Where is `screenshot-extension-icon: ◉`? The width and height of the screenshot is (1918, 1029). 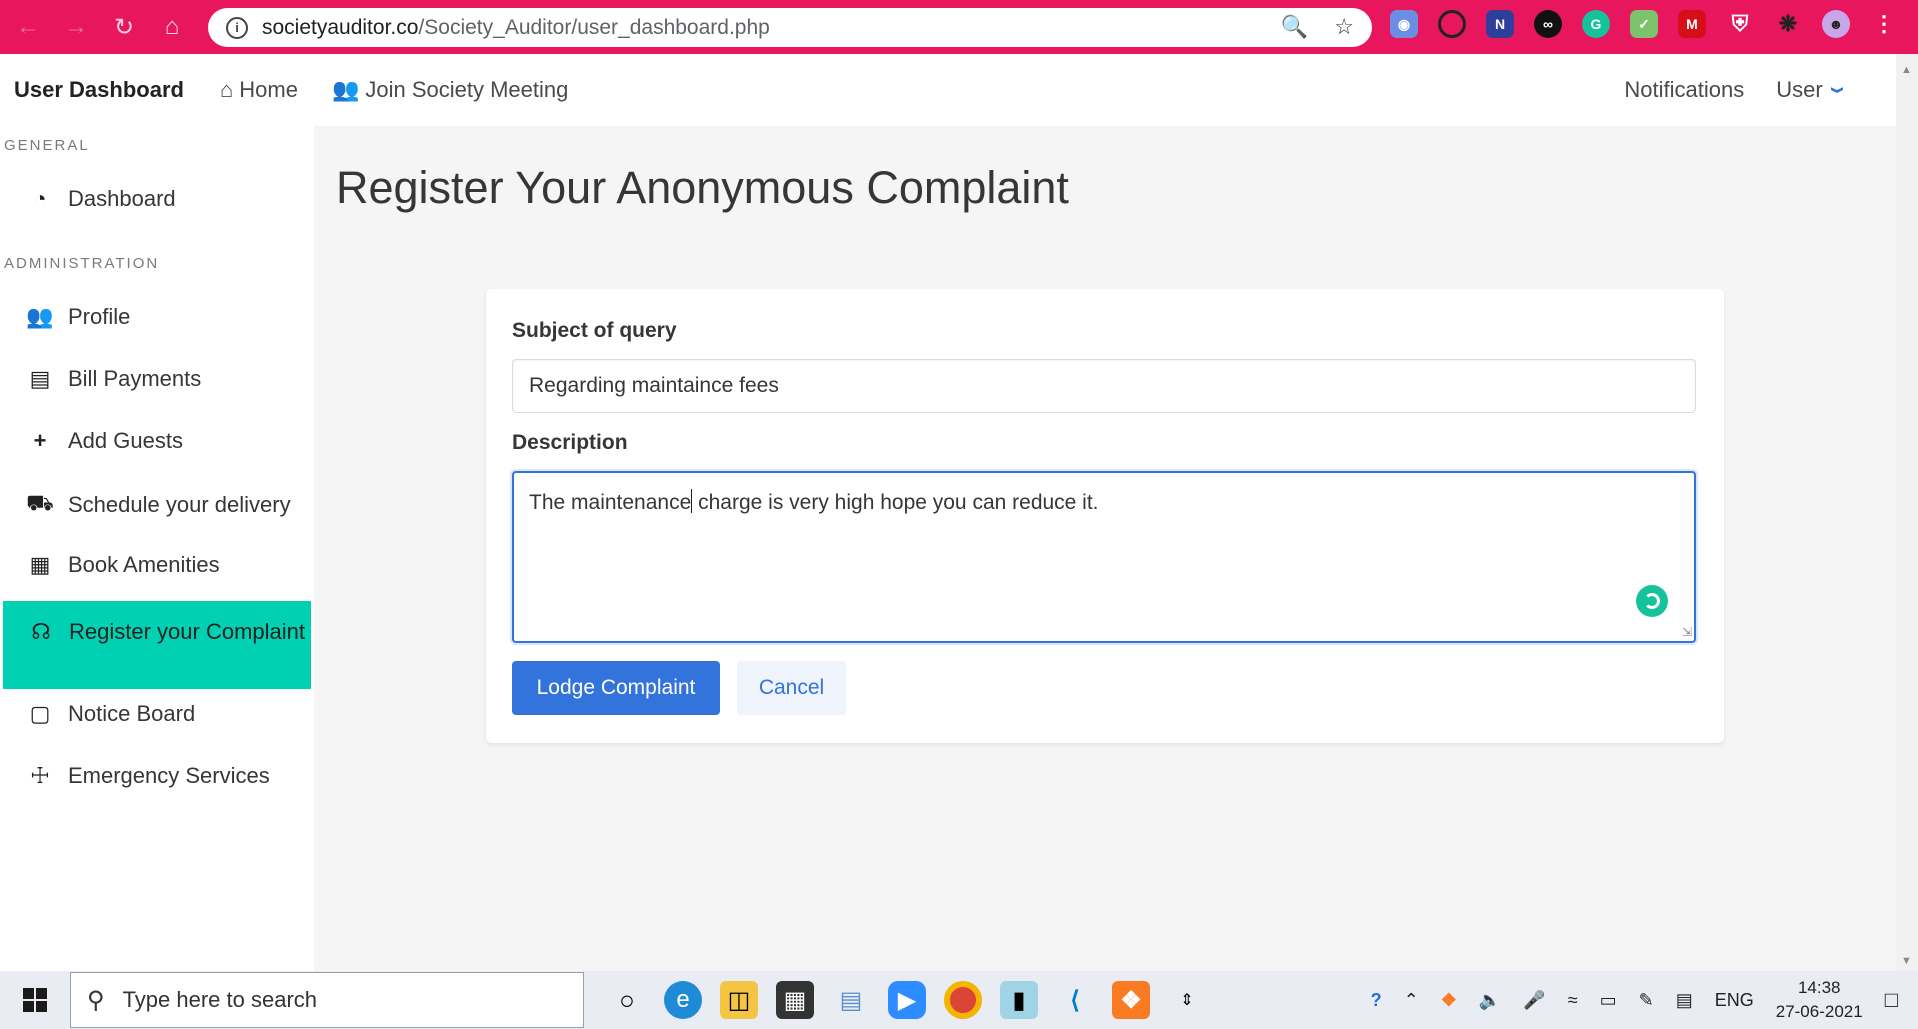 screenshot-extension-icon: ◉ is located at coordinates (1404, 24).